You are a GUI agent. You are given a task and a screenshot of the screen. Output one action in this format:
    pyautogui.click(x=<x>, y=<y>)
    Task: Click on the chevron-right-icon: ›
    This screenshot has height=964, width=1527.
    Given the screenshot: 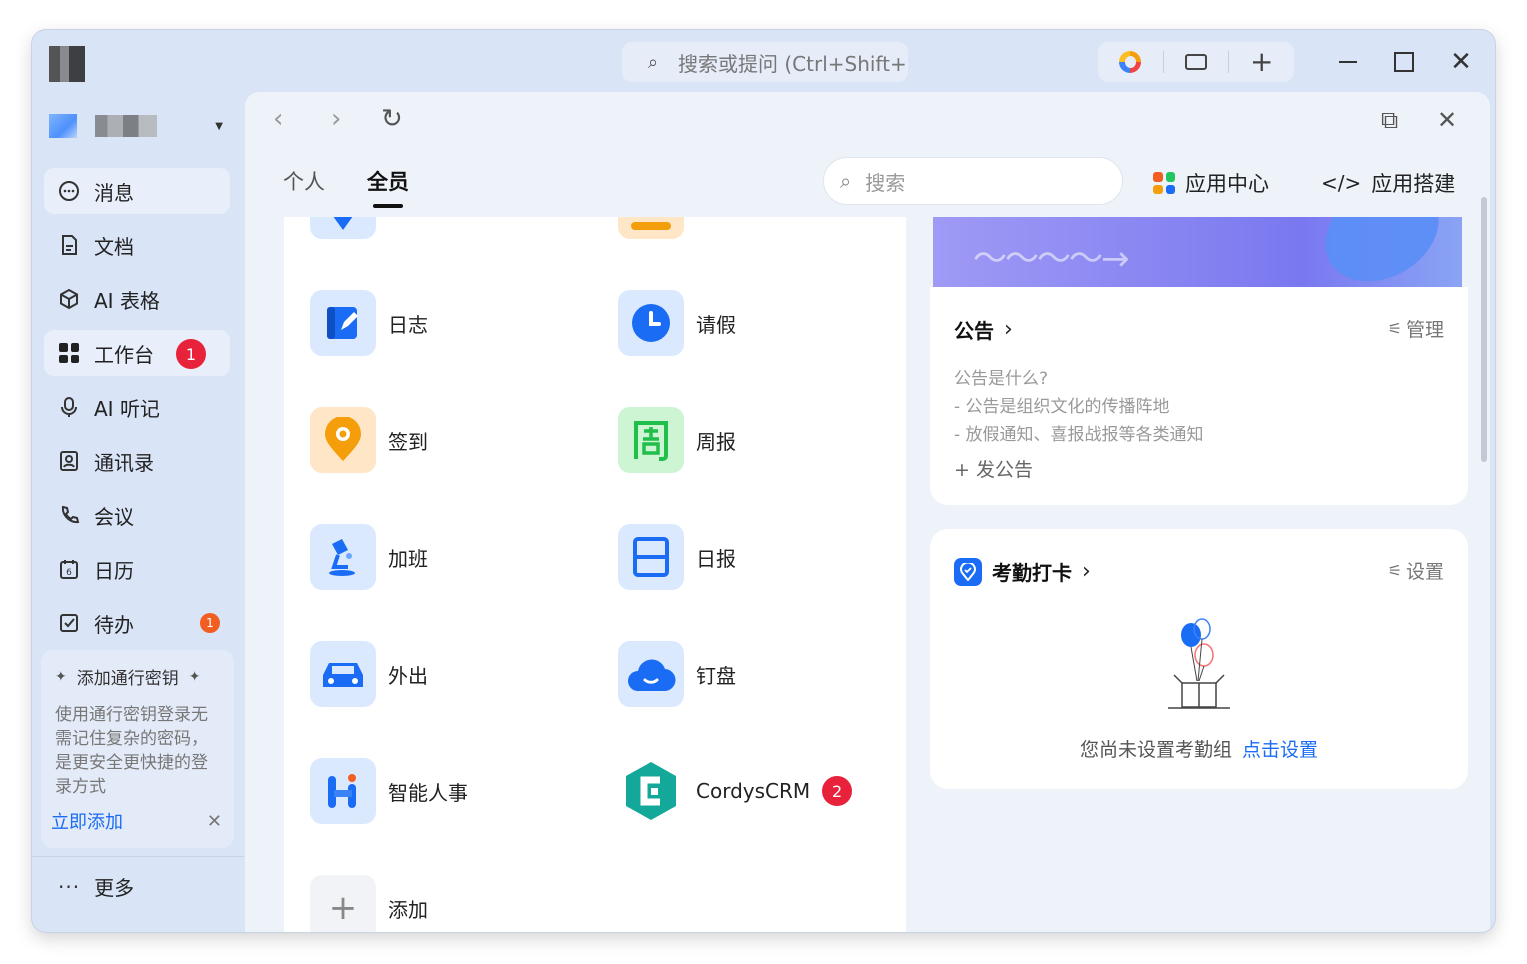 What is the action you would take?
    pyautogui.click(x=1008, y=329)
    